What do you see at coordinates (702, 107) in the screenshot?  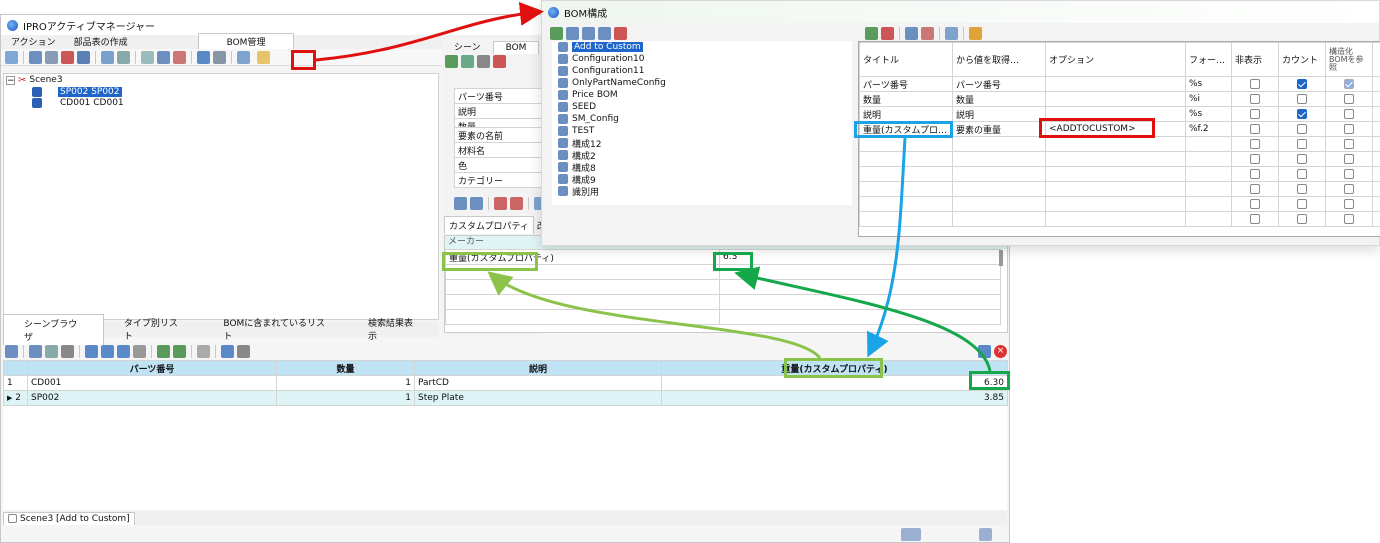 I see `list-item: SEED` at bounding box center [702, 107].